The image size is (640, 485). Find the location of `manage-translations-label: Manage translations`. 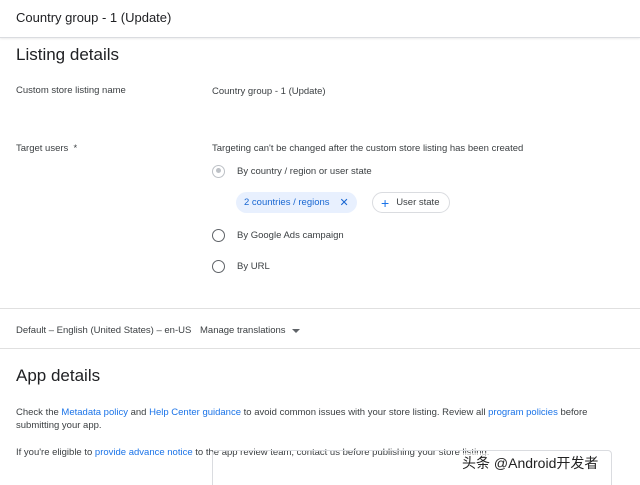

manage-translations-label: Manage translations is located at coordinates (243, 330).